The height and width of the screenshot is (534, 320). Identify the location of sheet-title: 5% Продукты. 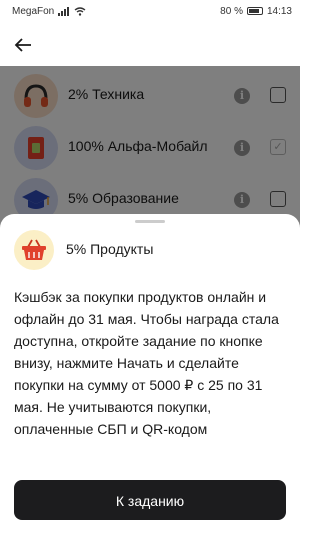
(110, 249).